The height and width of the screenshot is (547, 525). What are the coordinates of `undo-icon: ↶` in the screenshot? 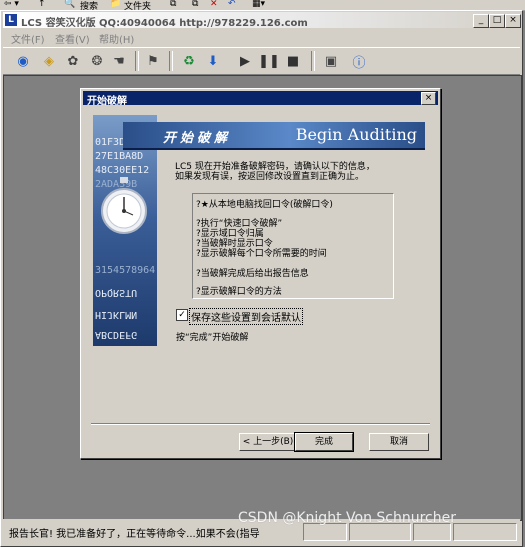 It's located at (232, 4).